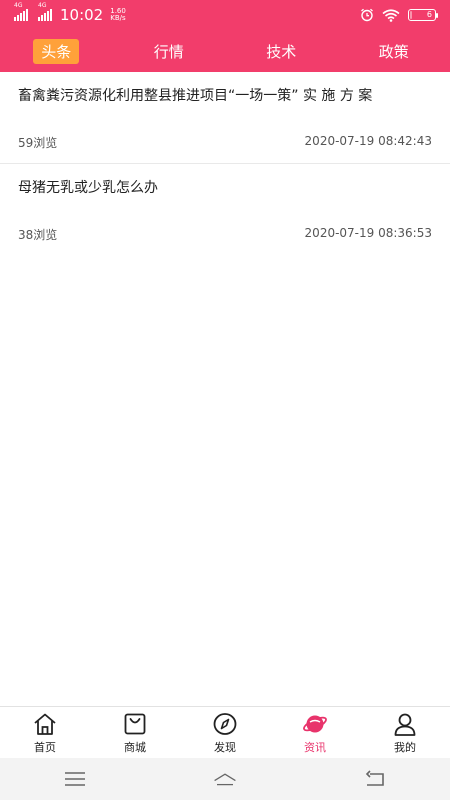  What do you see at coordinates (135, 724) in the screenshot?
I see `bag-icon` at bounding box center [135, 724].